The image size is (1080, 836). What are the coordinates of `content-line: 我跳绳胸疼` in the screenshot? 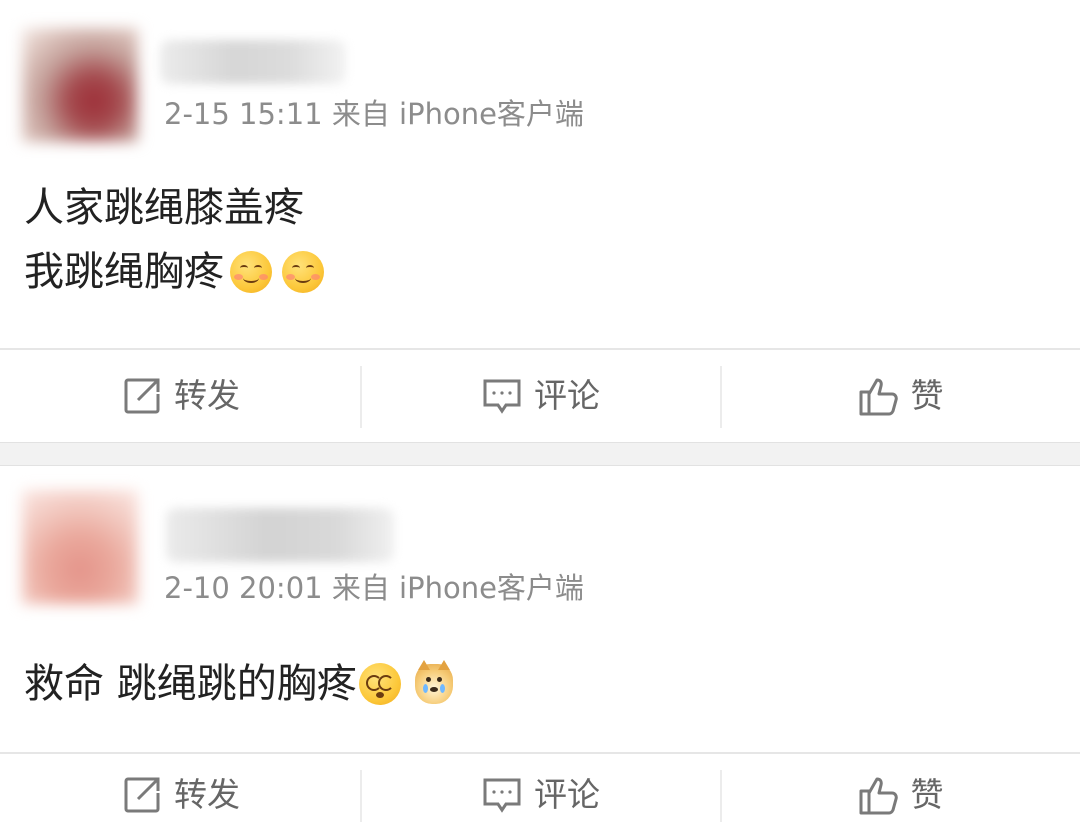 It's located at (174, 272).